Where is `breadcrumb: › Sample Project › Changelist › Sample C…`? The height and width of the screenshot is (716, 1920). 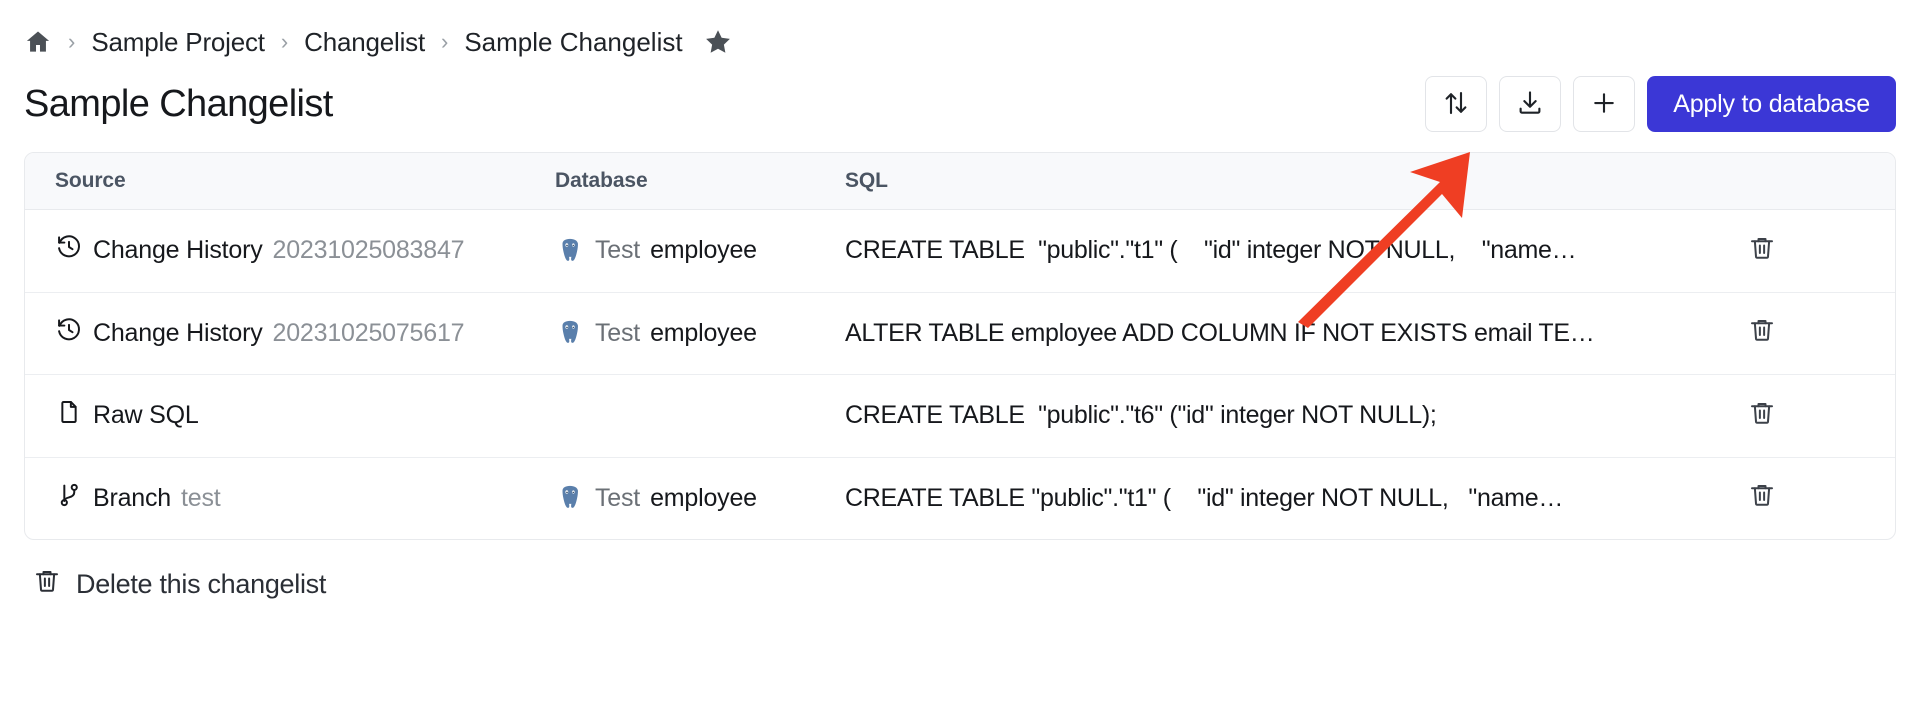 breadcrumb: › Sample Project › Changelist › Sample C… is located at coordinates (960, 31).